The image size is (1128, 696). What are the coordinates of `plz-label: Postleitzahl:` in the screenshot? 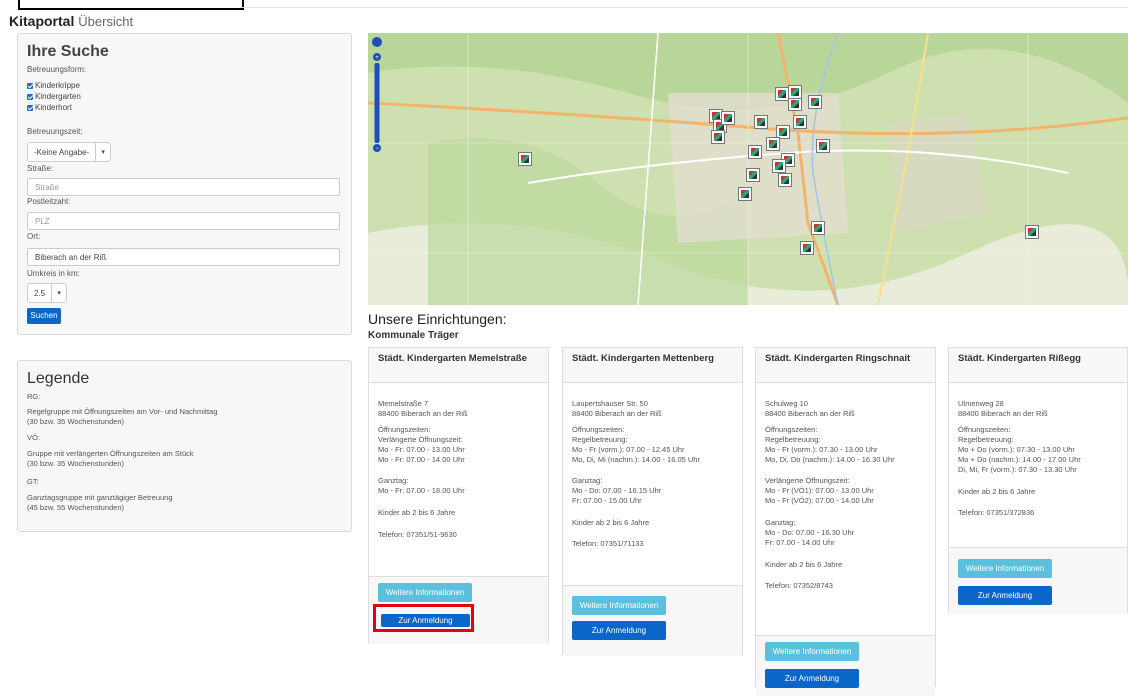 It's located at (49, 201).